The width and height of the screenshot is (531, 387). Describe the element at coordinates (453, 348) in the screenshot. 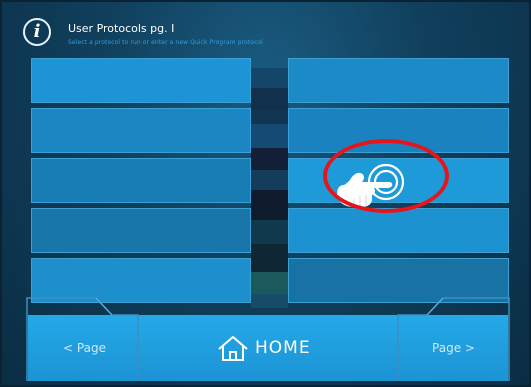

I see `next-page-button: Page >` at that location.